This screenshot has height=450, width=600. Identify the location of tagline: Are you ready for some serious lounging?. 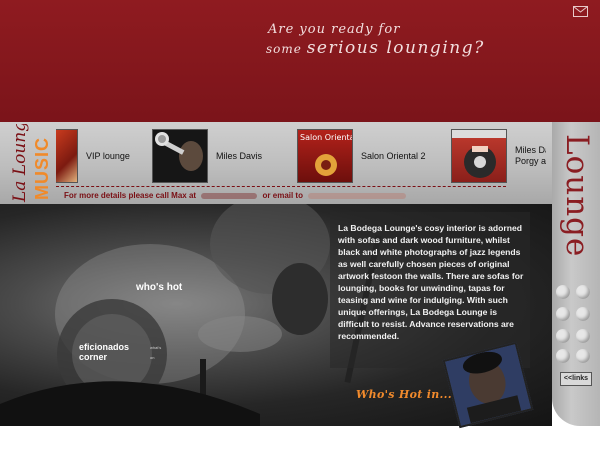
(375, 40).